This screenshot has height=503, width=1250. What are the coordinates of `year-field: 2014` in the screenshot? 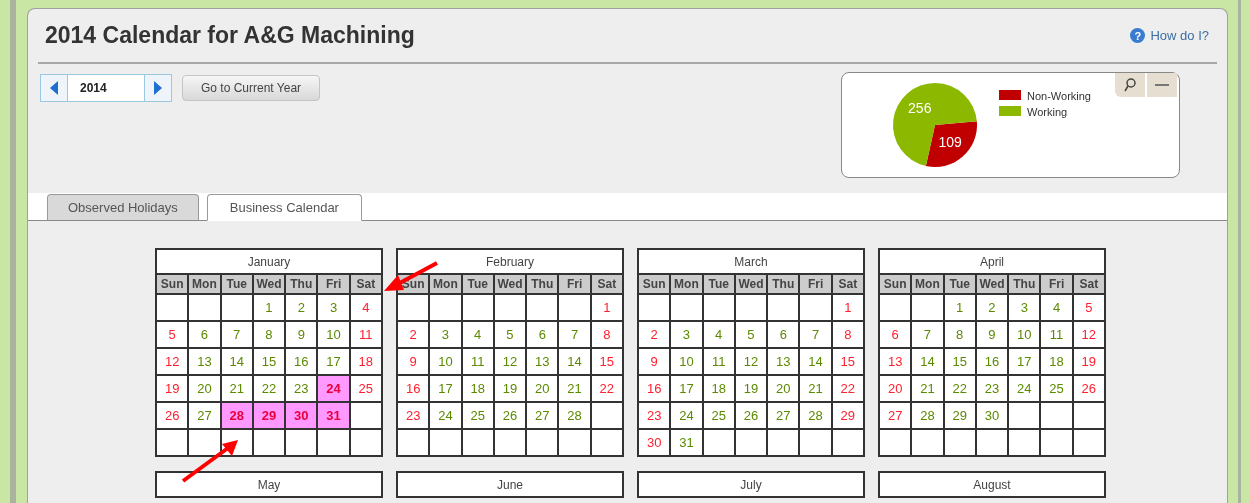 It's located at (106, 88).